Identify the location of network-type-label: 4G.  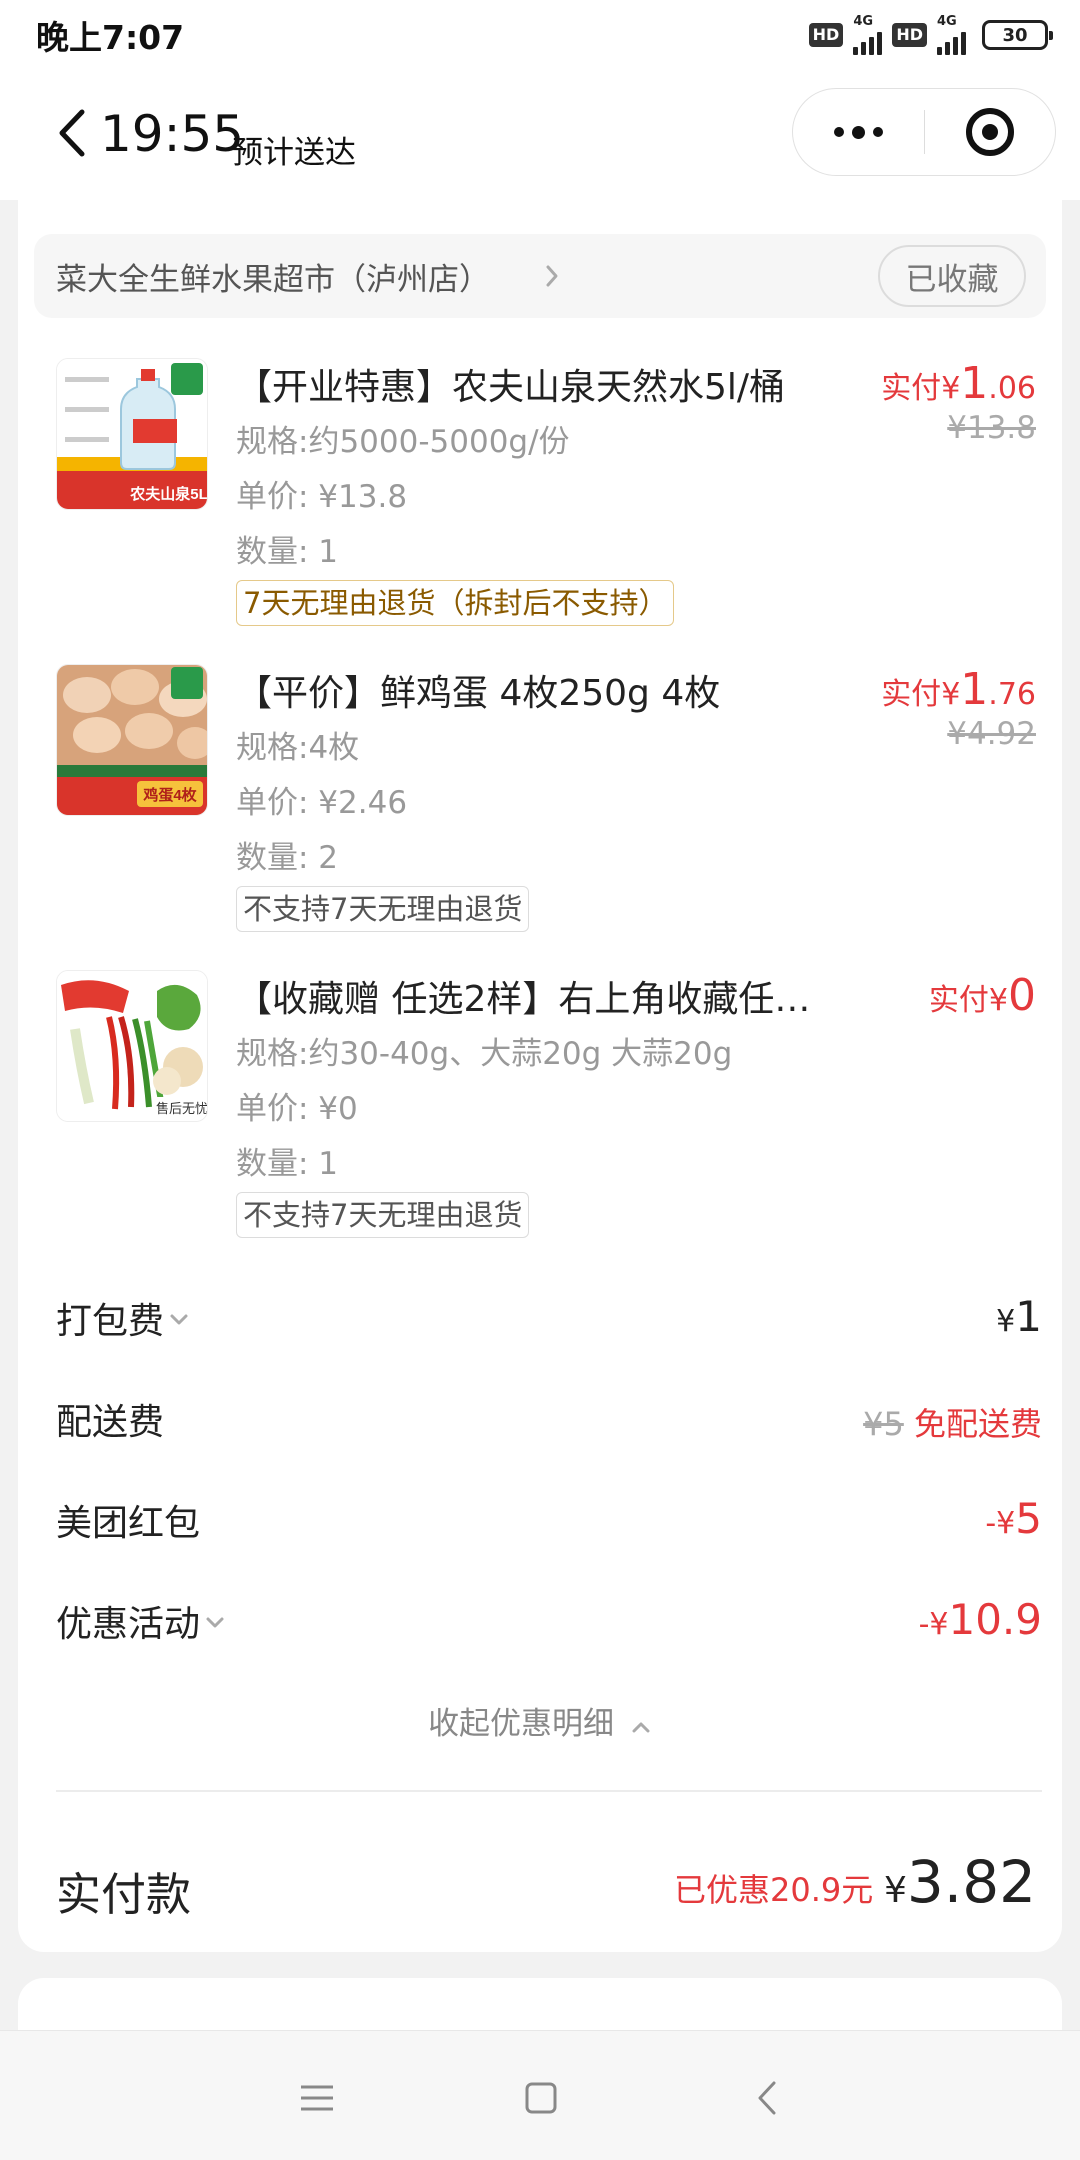
(863, 21).